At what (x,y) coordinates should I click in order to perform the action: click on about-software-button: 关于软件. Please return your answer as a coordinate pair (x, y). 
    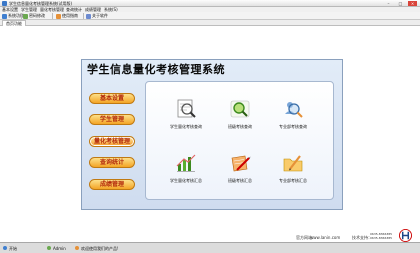
    Looking at the image, I should click on (97, 16).